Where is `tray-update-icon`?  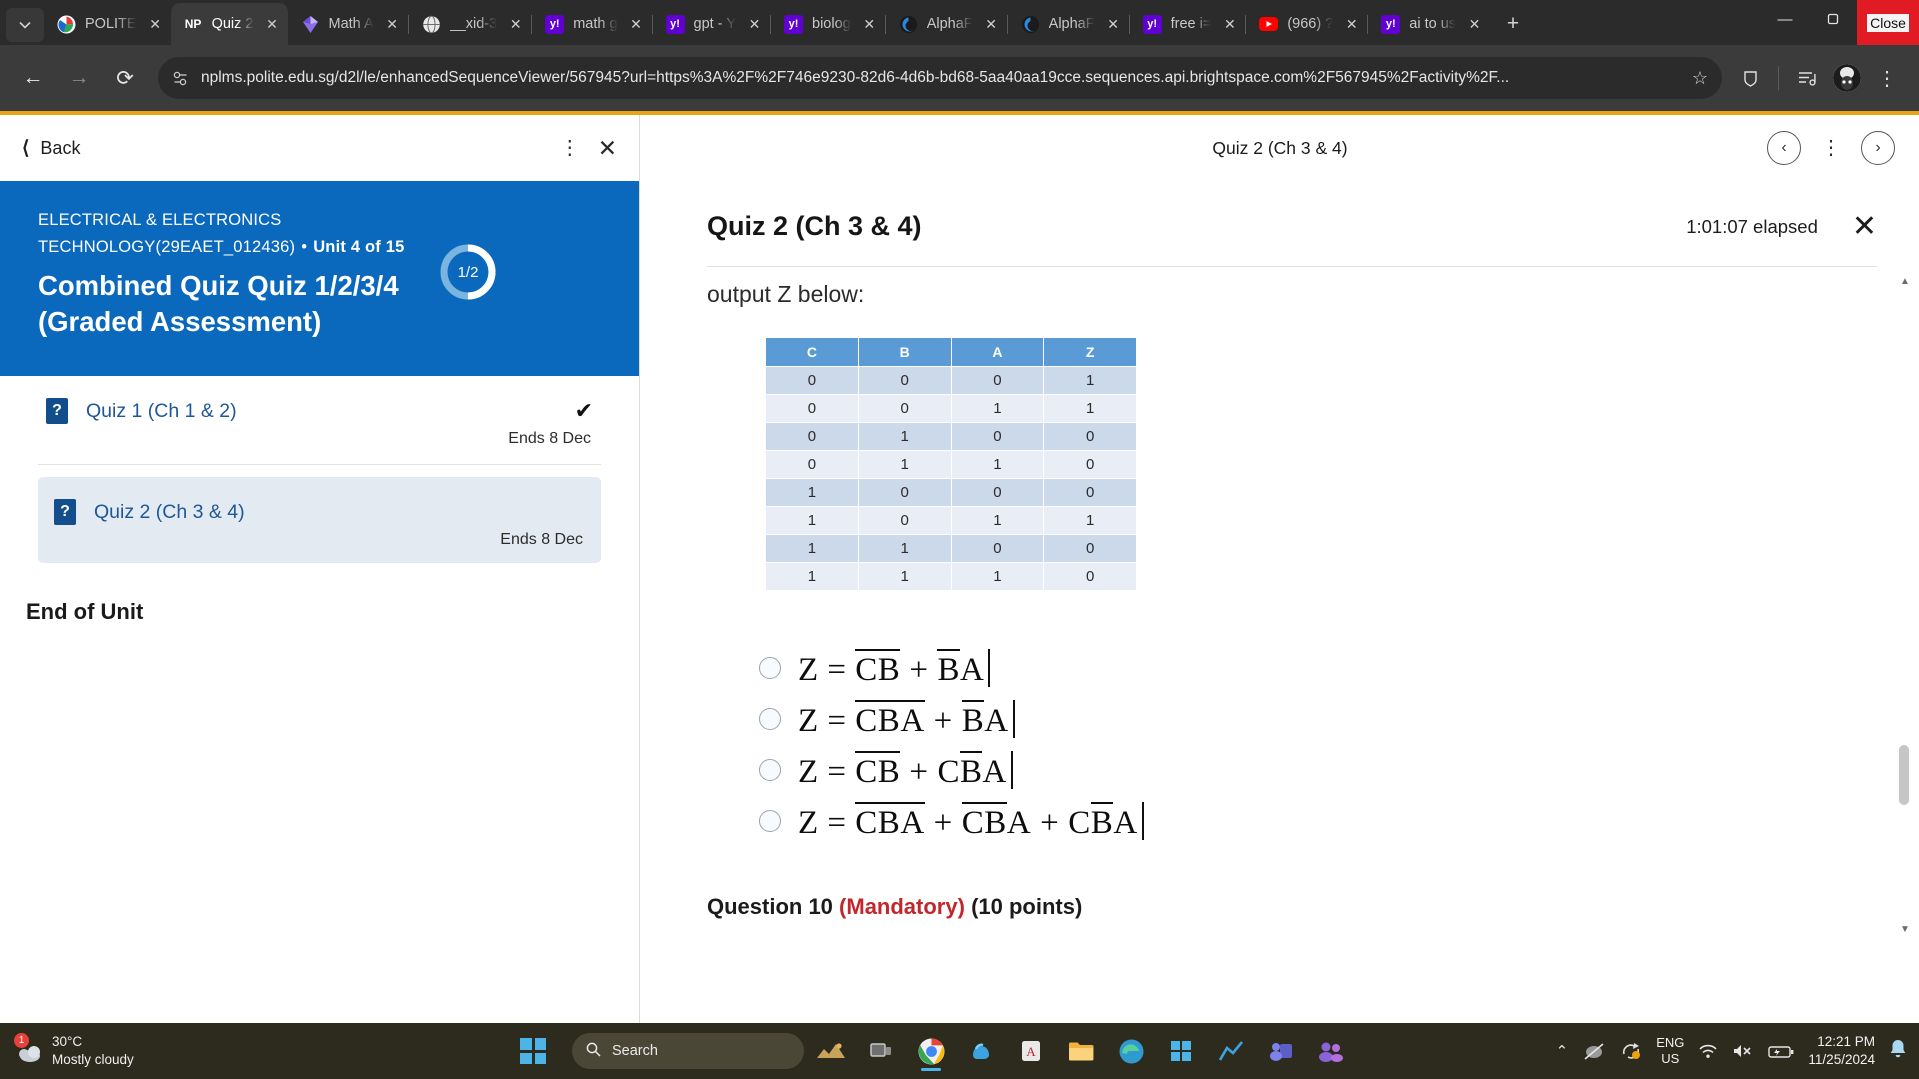 tray-update-icon is located at coordinates (1631, 1051).